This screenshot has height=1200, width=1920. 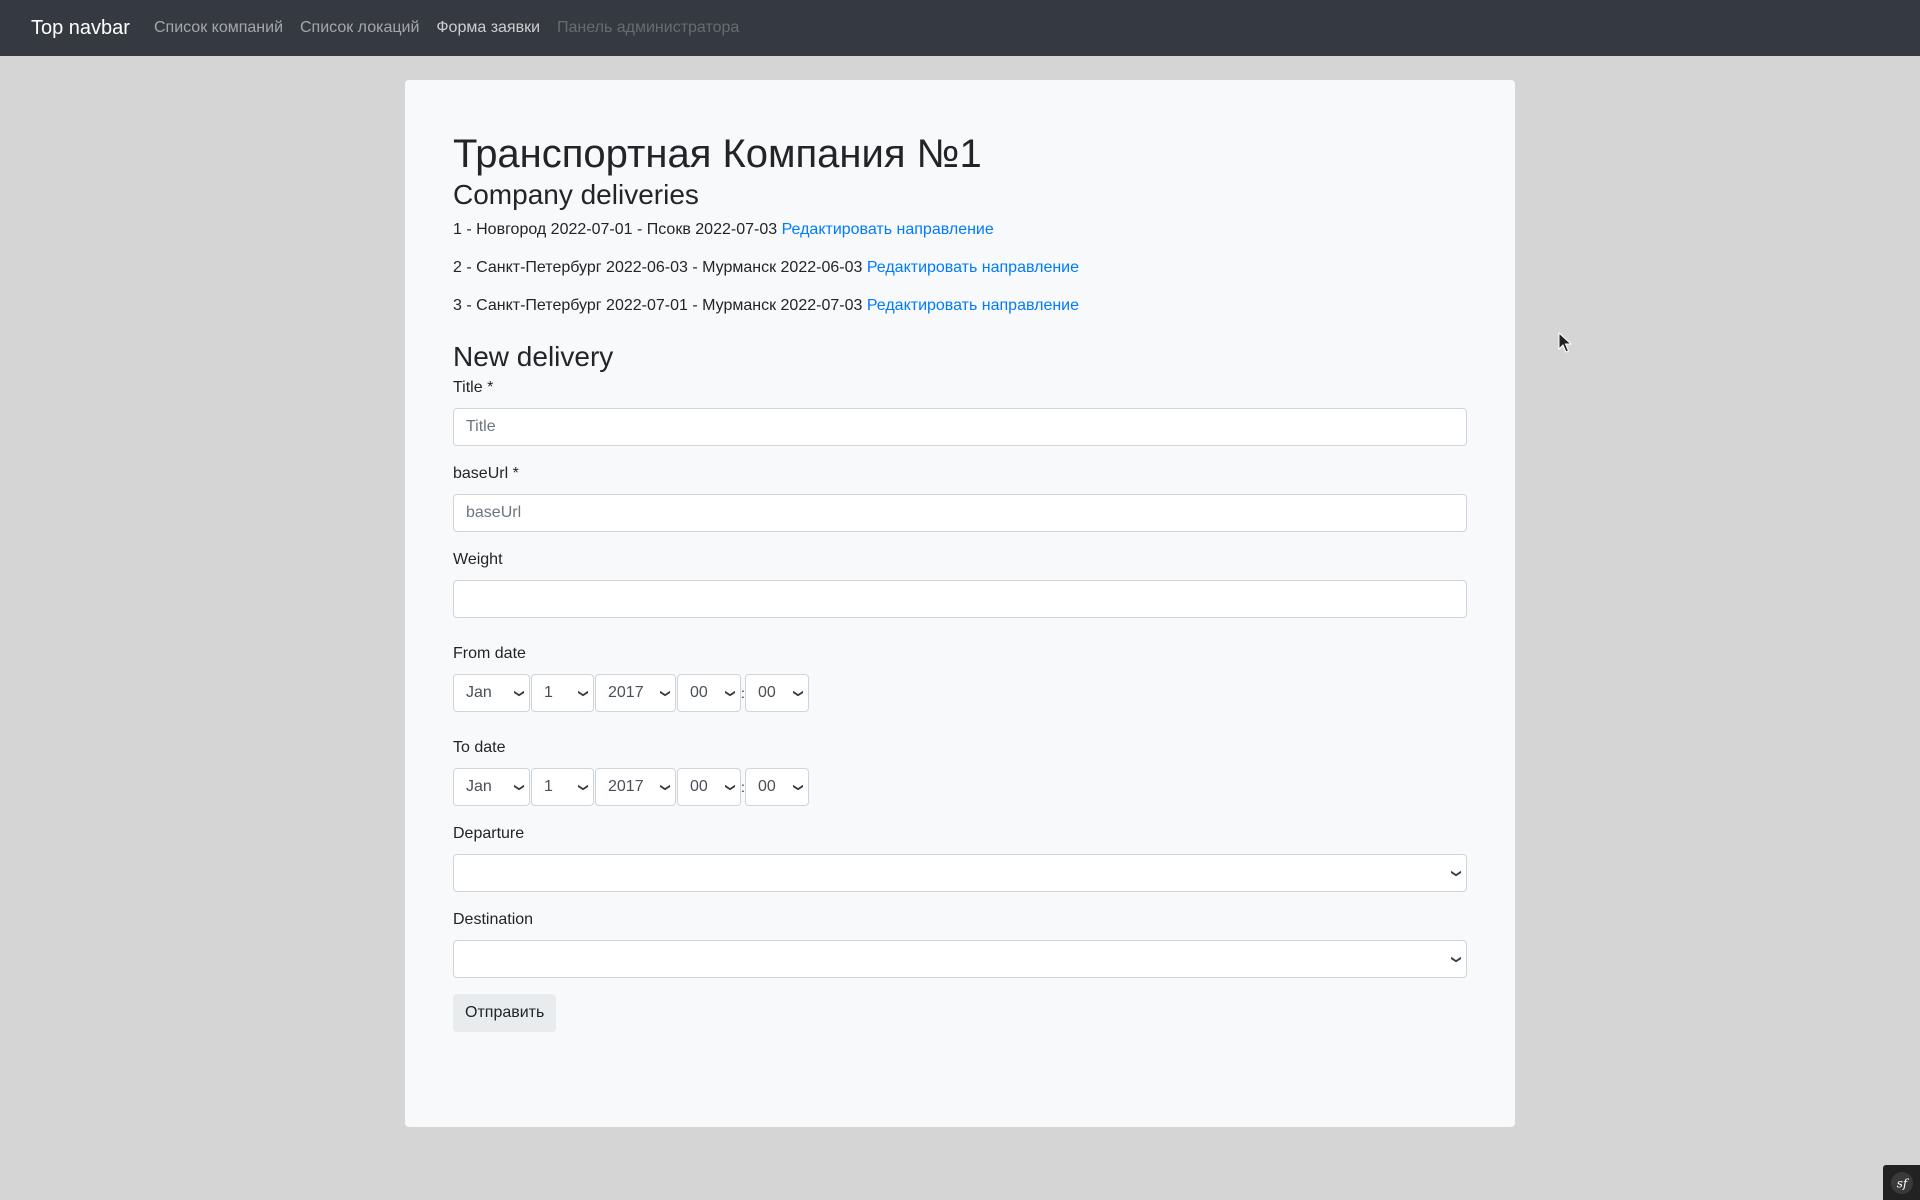 I want to click on nav-link-request-form: Форма заявки, so click(x=488, y=28).